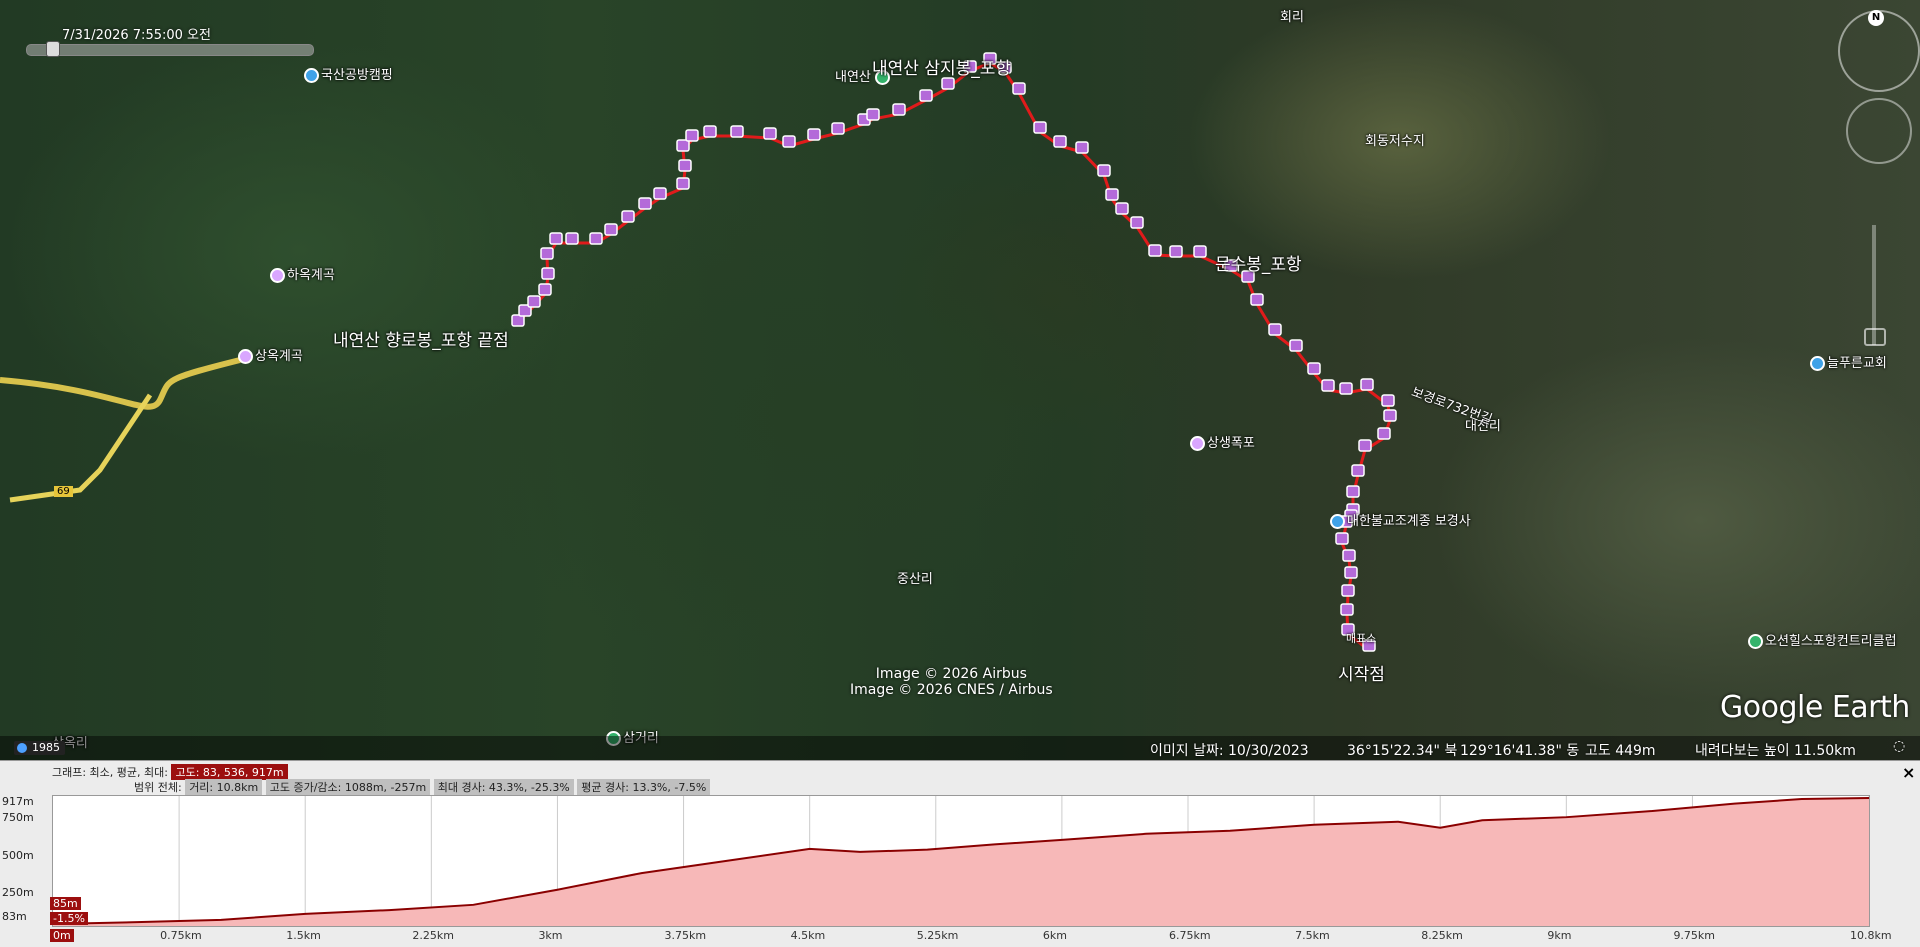  I want to click on map-label-sangok: 상옥계곡, so click(270, 354).